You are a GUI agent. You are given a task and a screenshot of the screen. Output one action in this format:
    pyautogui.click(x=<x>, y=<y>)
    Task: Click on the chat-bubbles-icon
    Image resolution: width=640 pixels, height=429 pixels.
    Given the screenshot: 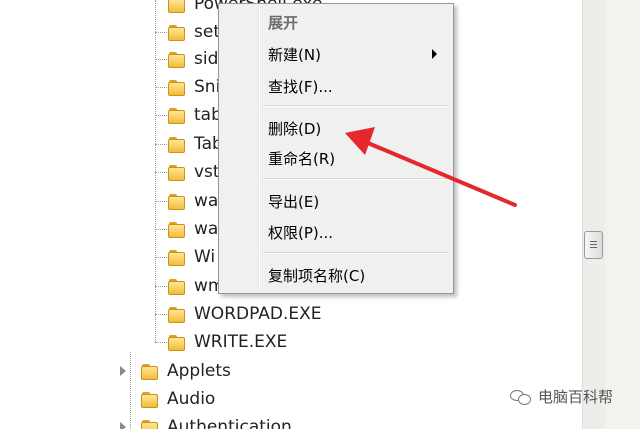 What is the action you would take?
    pyautogui.click(x=522, y=397)
    